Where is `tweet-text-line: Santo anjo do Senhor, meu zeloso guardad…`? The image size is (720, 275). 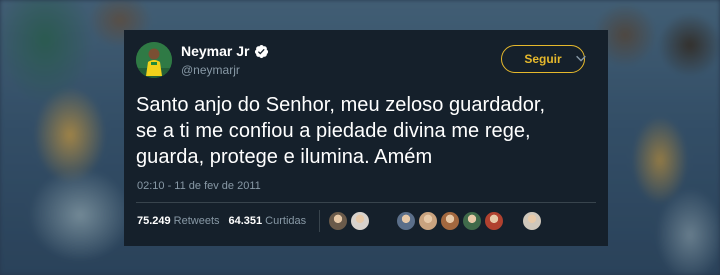
tweet-text-line: Santo anjo do Senhor, meu zeloso guardad… is located at coordinates (341, 105).